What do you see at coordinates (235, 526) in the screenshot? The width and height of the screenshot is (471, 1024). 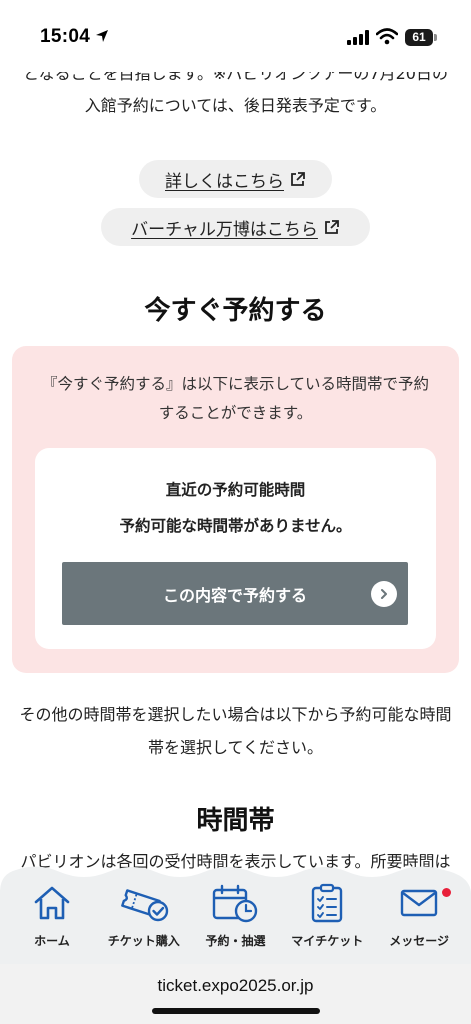 I see `no-slot-message: 予約可能な時間帯がありません。` at bounding box center [235, 526].